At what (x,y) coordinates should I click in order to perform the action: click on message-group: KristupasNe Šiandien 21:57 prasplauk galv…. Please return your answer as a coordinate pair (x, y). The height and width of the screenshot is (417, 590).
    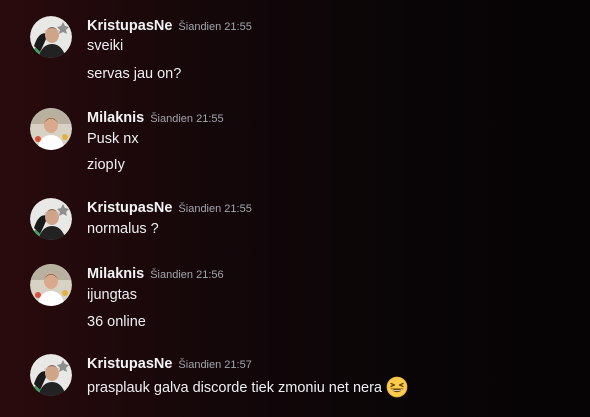
    Looking at the image, I should click on (308, 378).